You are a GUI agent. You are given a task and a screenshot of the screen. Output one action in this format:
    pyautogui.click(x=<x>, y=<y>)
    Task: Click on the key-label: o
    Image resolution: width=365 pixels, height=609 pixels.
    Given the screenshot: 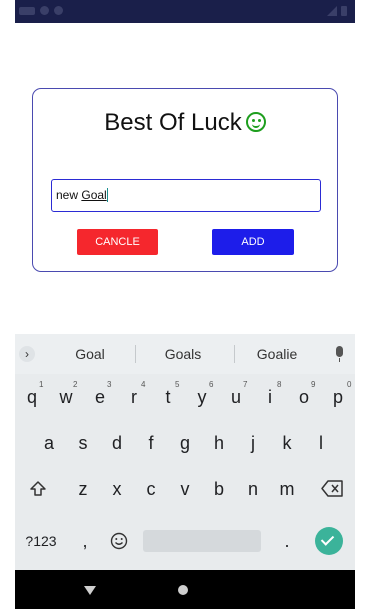 What is the action you would take?
    pyautogui.click(x=303, y=397)
    